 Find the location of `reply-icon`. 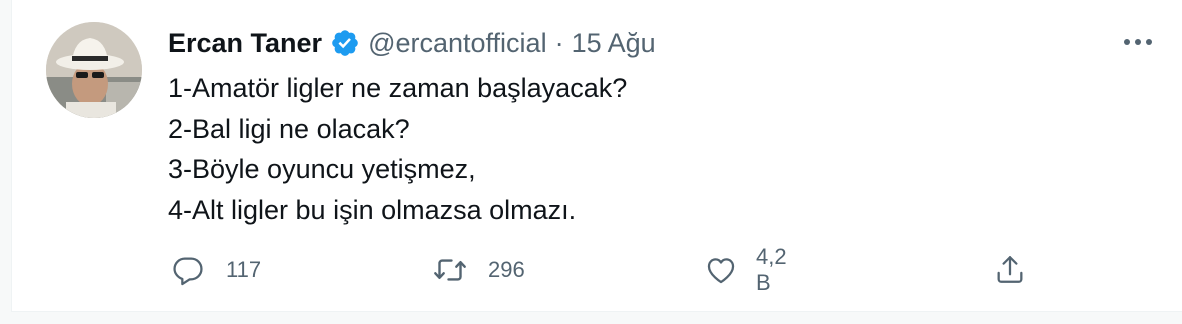

reply-icon is located at coordinates (188, 270).